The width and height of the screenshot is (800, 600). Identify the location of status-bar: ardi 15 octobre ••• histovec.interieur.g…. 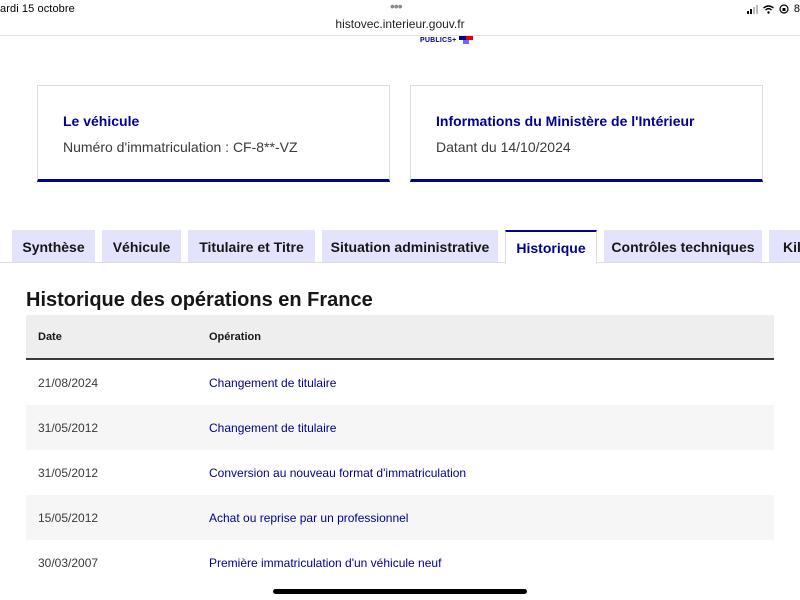
(400, 18).